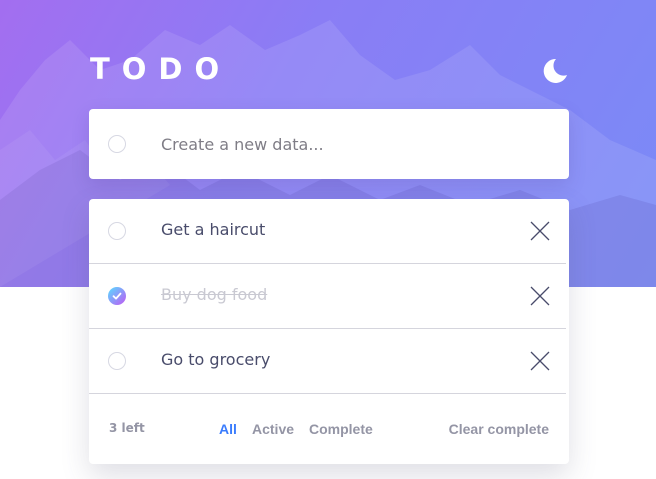  I want to click on todo-item: Get a haircut, so click(327, 231).